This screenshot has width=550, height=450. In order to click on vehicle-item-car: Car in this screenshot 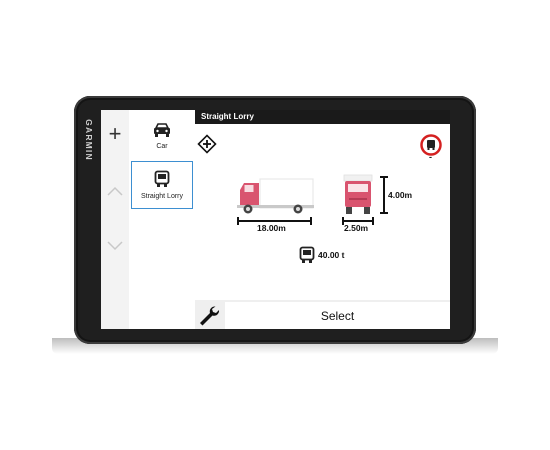, I will do `click(162, 136)`.